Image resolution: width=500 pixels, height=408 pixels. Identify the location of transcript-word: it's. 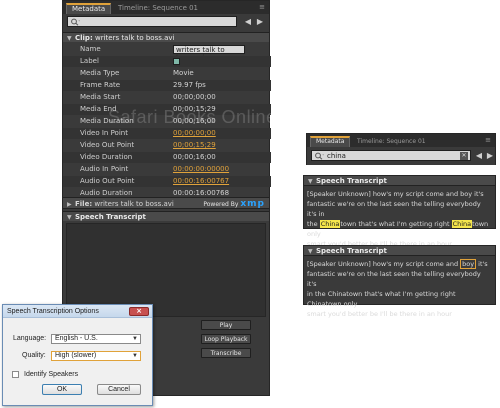
(482, 264).